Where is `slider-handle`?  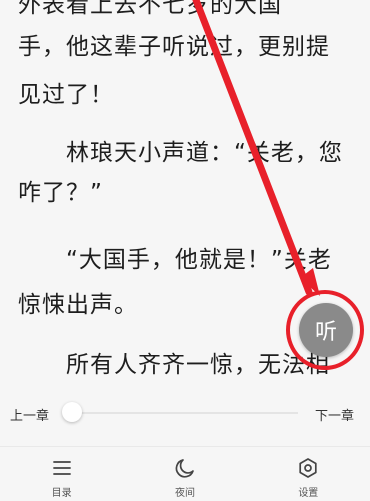 slider-handle is located at coordinates (72, 412).